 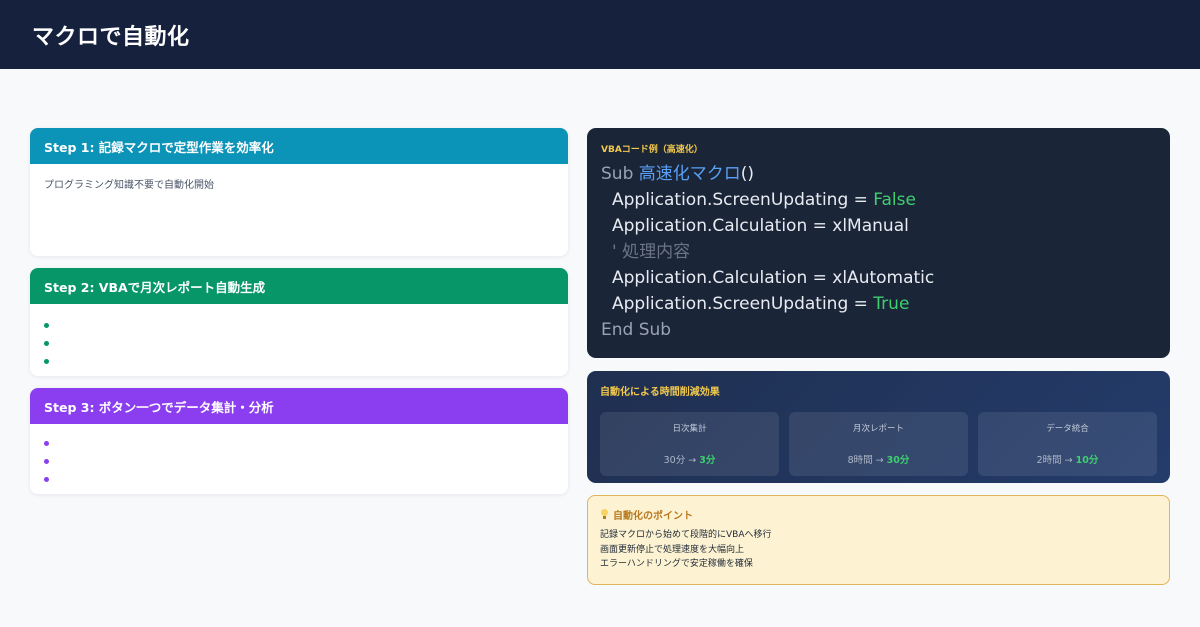 I want to click on metric-label: データ統合, so click(x=1067, y=429).